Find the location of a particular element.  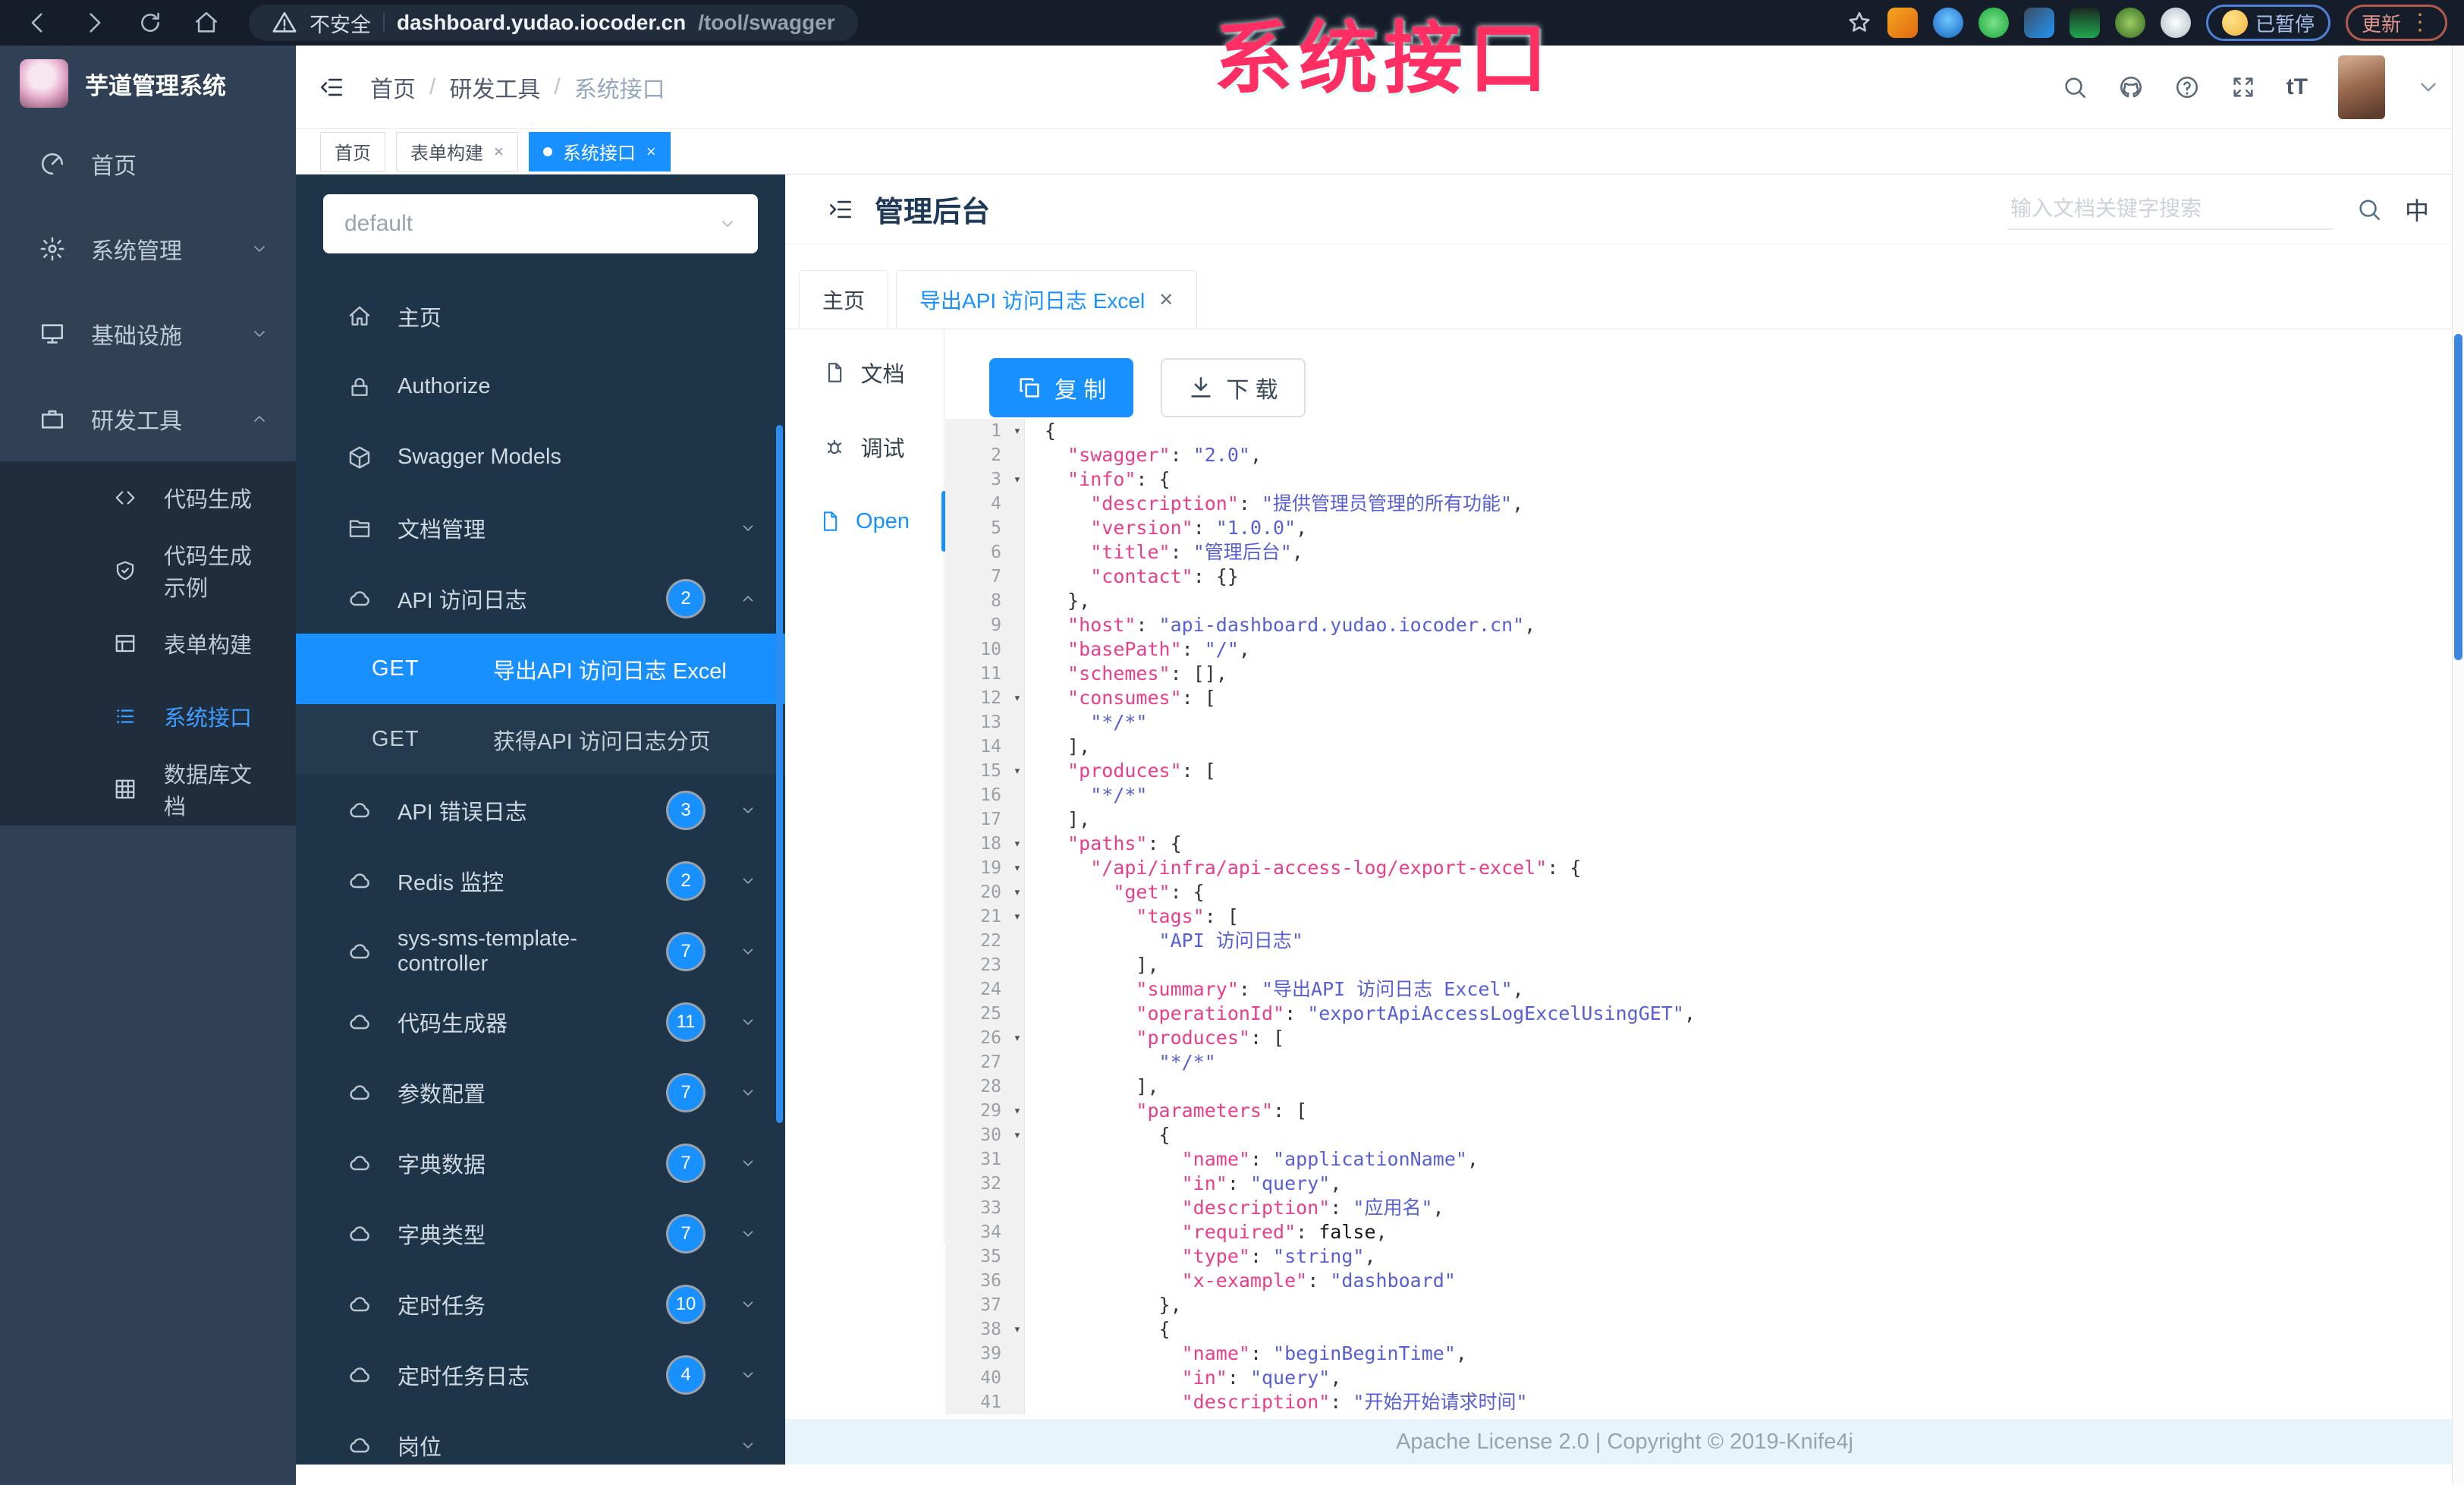

fullscreen-icon is located at coordinates (2243, 87).